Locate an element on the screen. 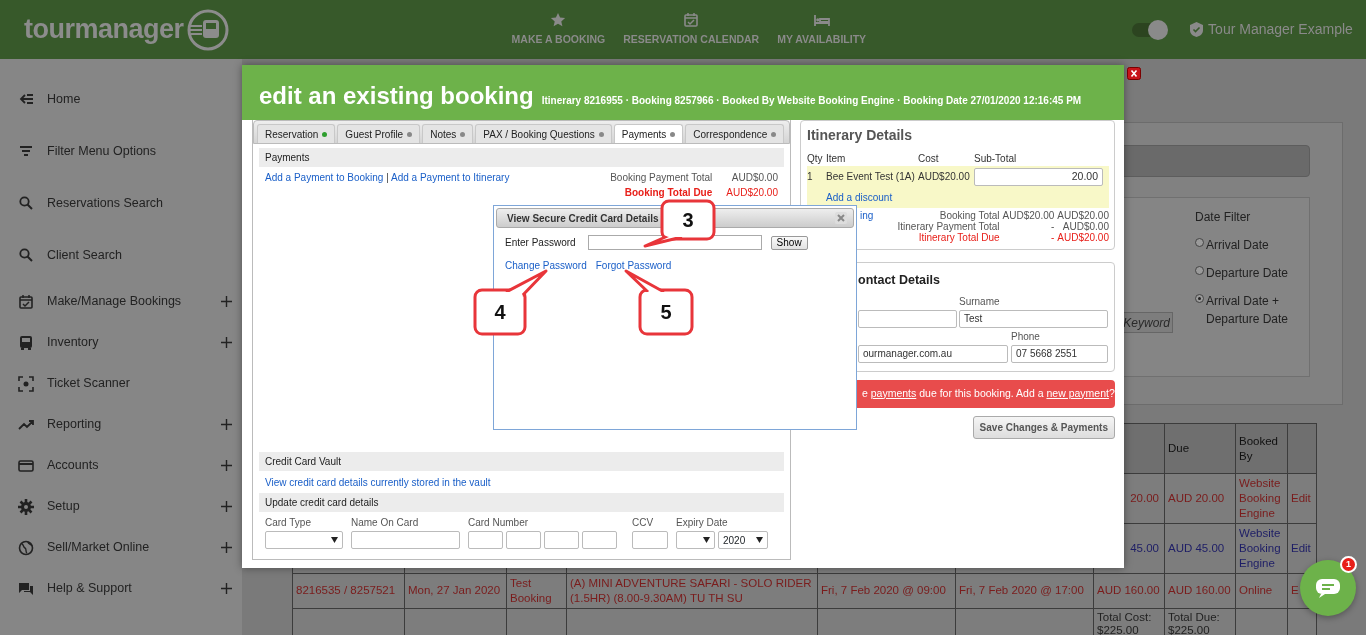 The image size is (1366, 635). table-cell-text: Test Booking is located at coordinates (531, 590).